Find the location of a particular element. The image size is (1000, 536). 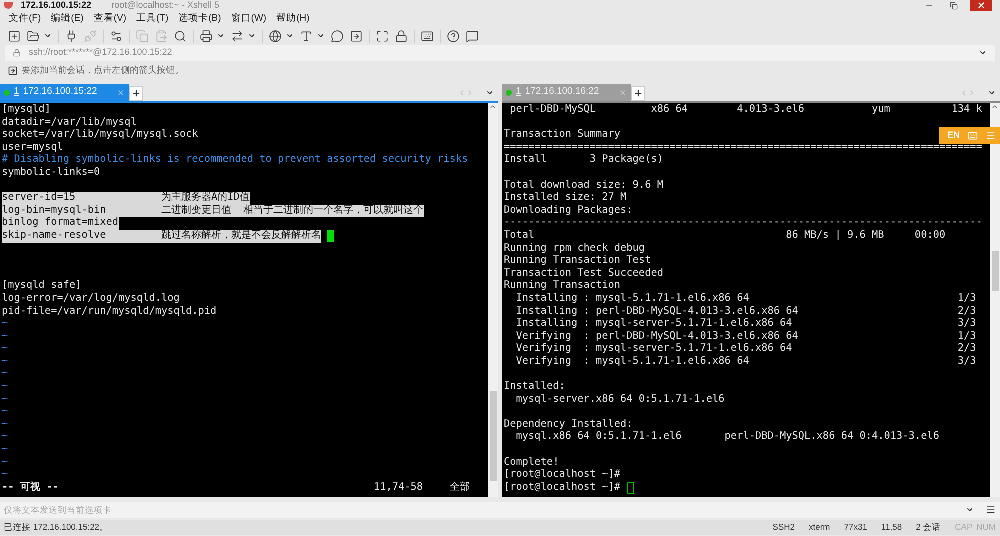

menu-item: 编辑(E) is located at coordinates (67, 19).